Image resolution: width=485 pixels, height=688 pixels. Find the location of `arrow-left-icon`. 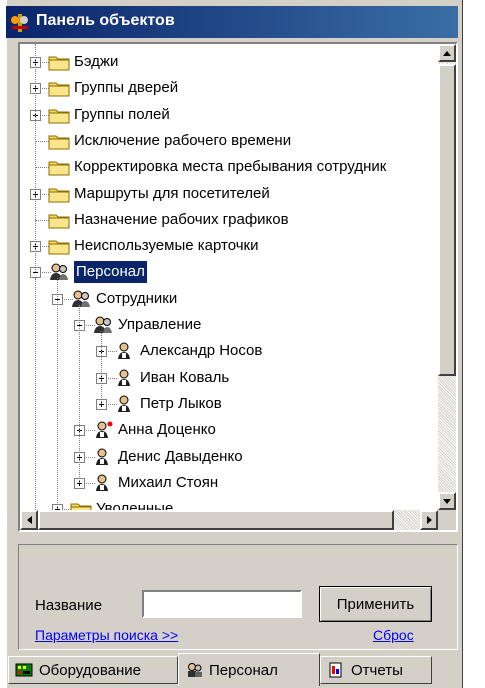

arrow-left-icon is located at coordinates (29, 520).